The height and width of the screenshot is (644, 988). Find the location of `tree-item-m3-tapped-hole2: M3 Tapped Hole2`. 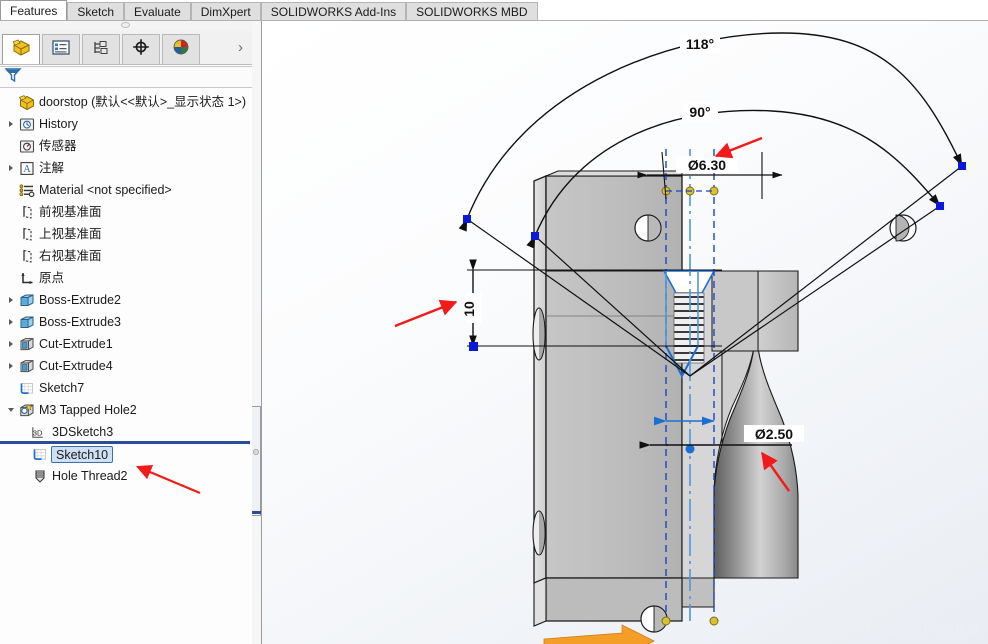

tree-item-m3-tapped-hole2: M3 Tapped Hole2 is located at coordinates (126, 410).